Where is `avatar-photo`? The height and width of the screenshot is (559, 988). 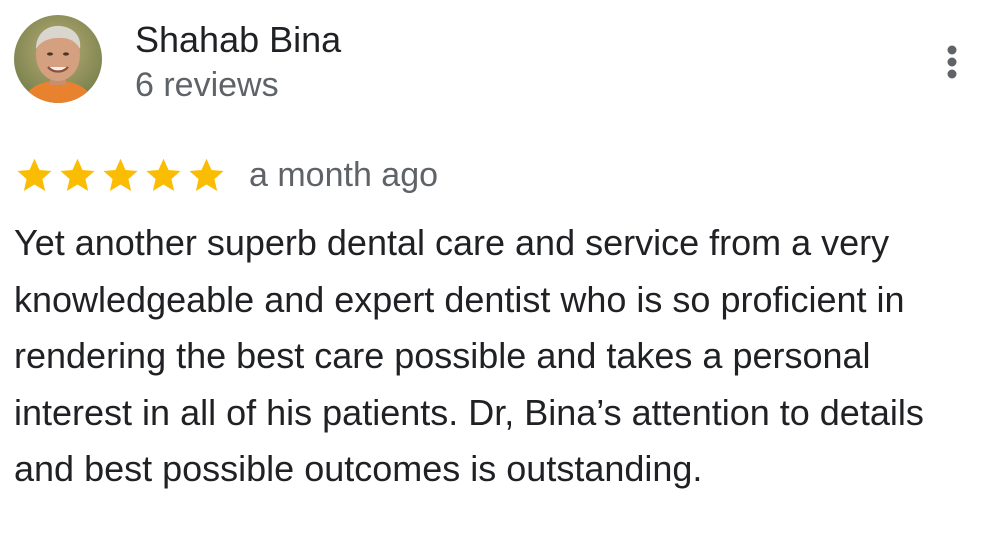
avatar-photo is located at coordinates (58, 59).